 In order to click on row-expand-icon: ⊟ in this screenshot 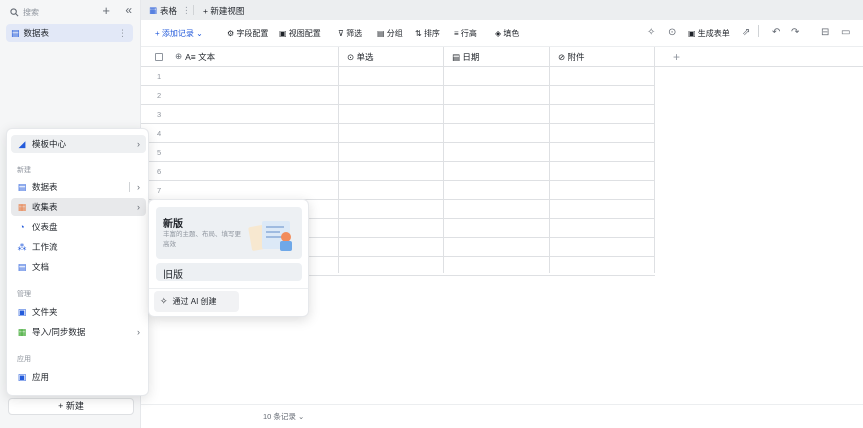, I will do `click(825, 32)`.